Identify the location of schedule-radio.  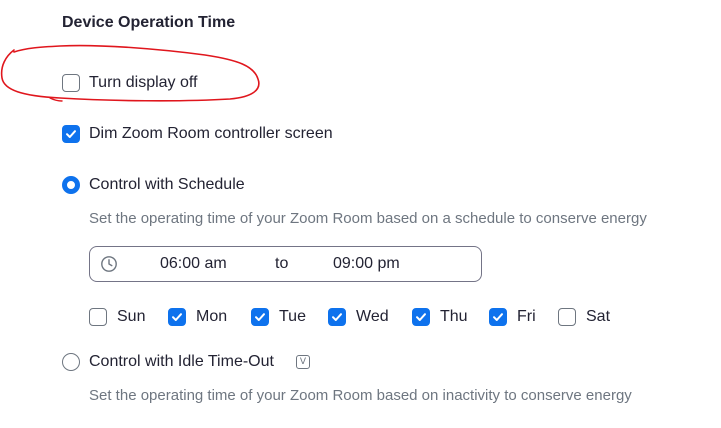
(71, 185).